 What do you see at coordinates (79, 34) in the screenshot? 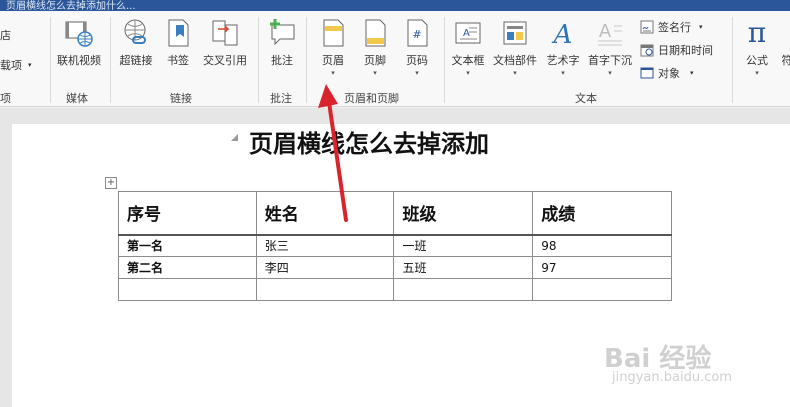
I see `online-video-icon` at bounding box center [79, 34].